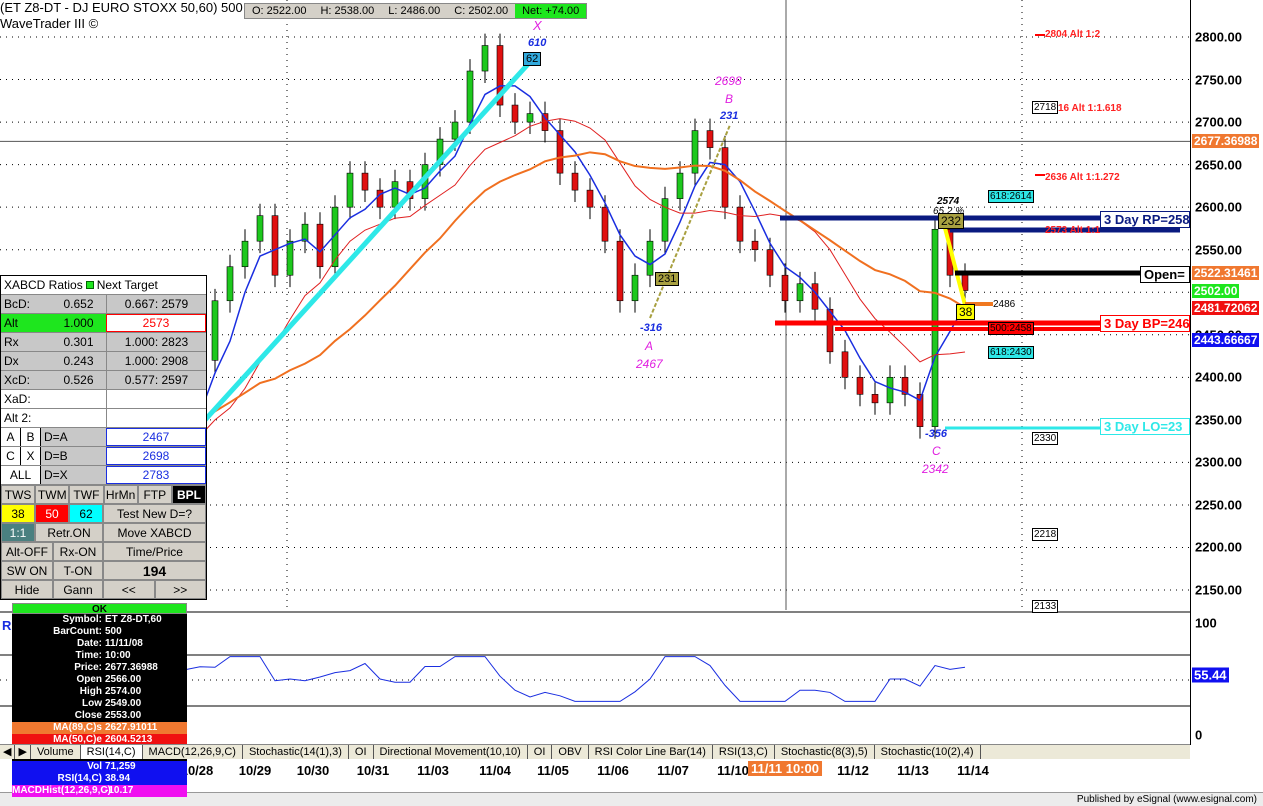 The image size is (1263, 806). What do you see at coordinates (99, 644) in the screenshot?
I see `data-row: Date: 11/11/08` at bounding box center [99, 644].